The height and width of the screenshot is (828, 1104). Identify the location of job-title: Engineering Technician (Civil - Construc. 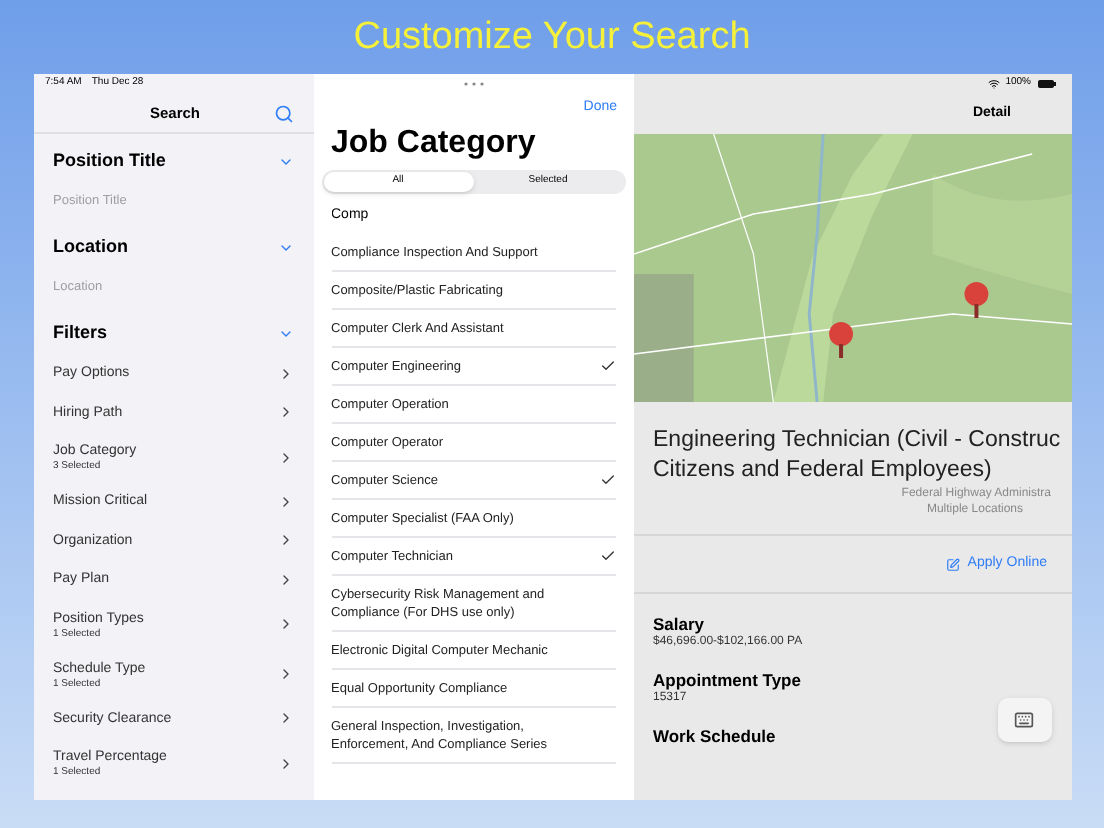
(857, 441).